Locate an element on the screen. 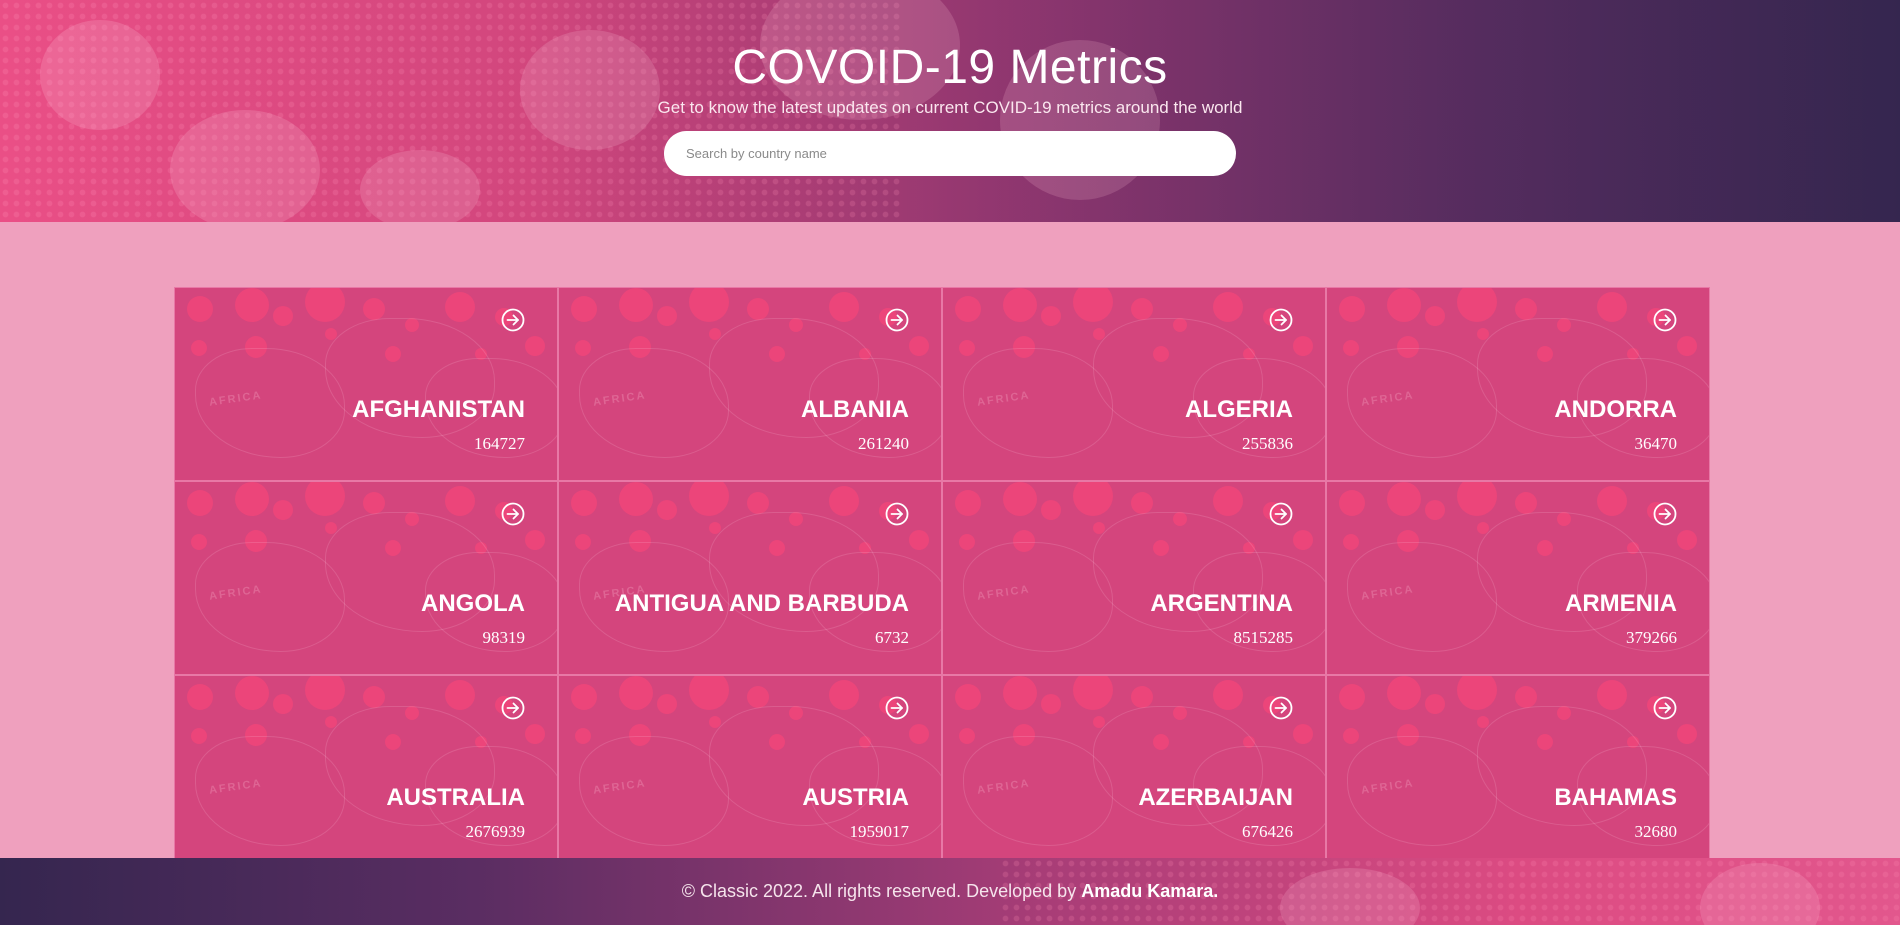 The height and width of the screenshot is (925, 1900). country-name: AZERBAIJAN is located at coordinates (1215, 797).